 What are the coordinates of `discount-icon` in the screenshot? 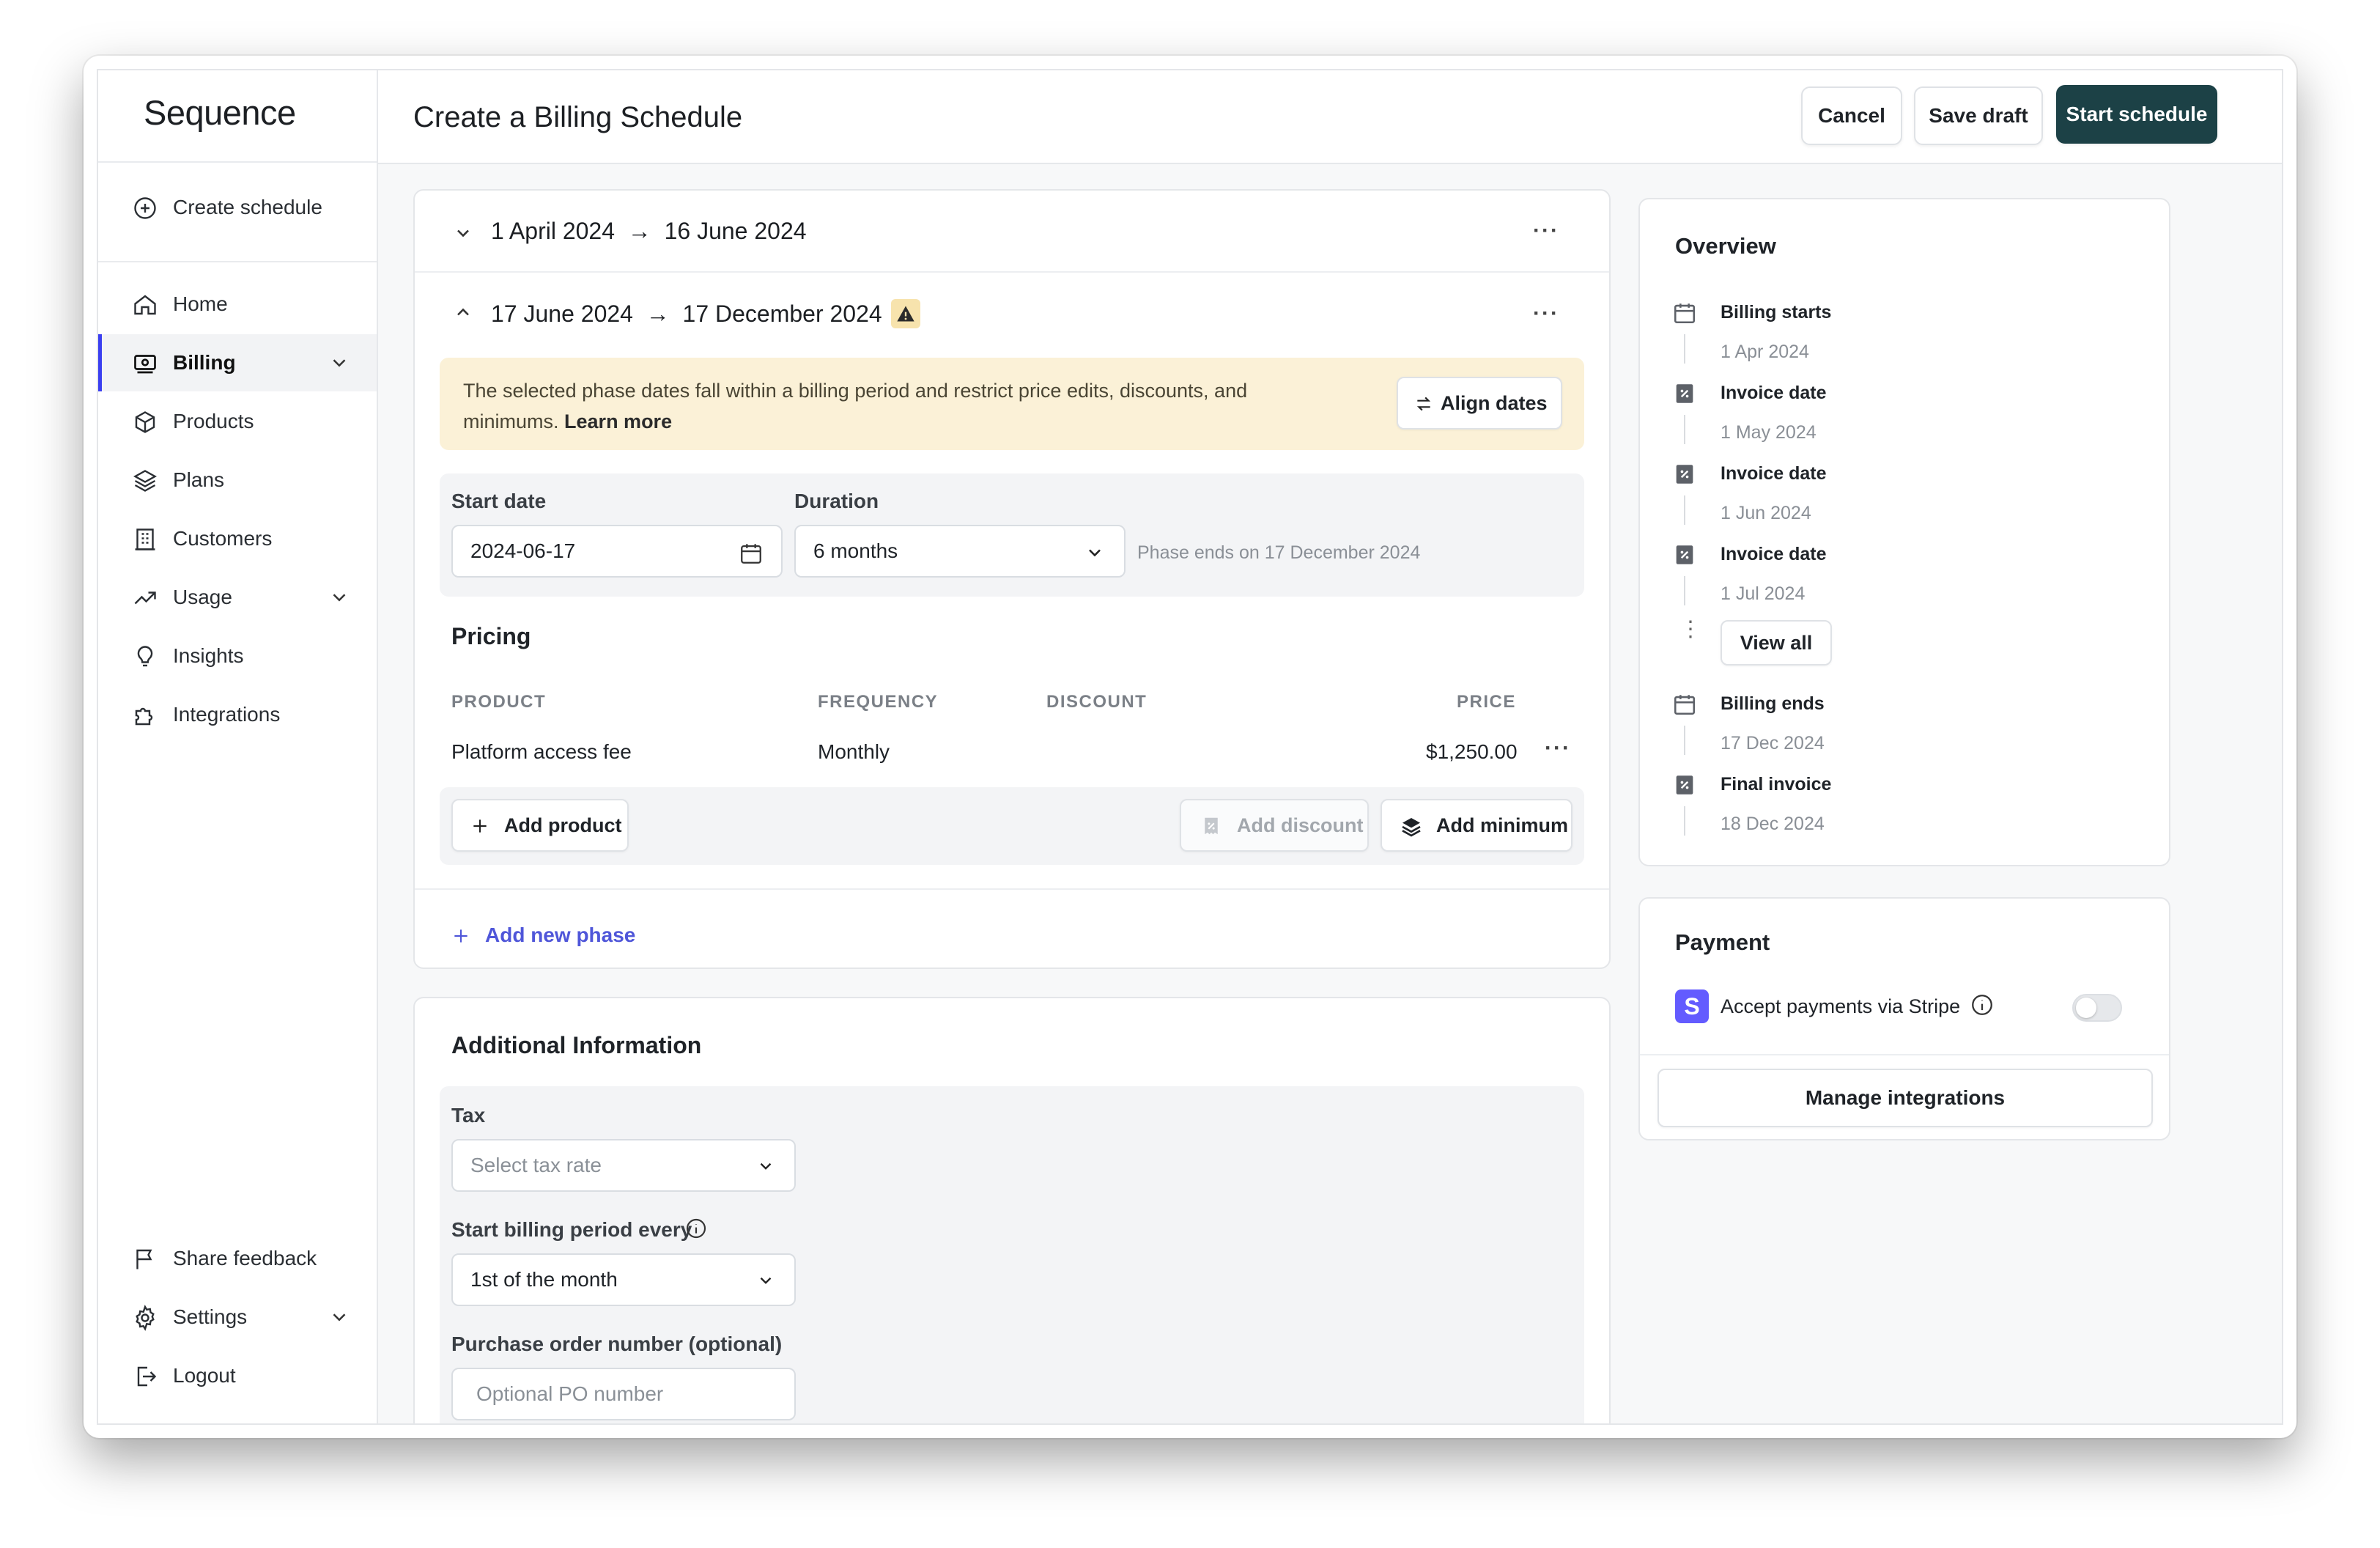 It's located at (1211, 826).